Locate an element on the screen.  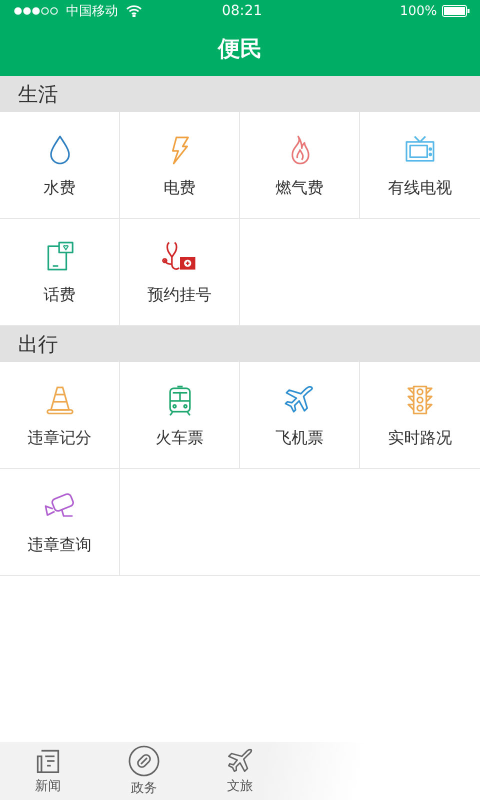
battery-percent: 100% is located at coordinates (419, 11).